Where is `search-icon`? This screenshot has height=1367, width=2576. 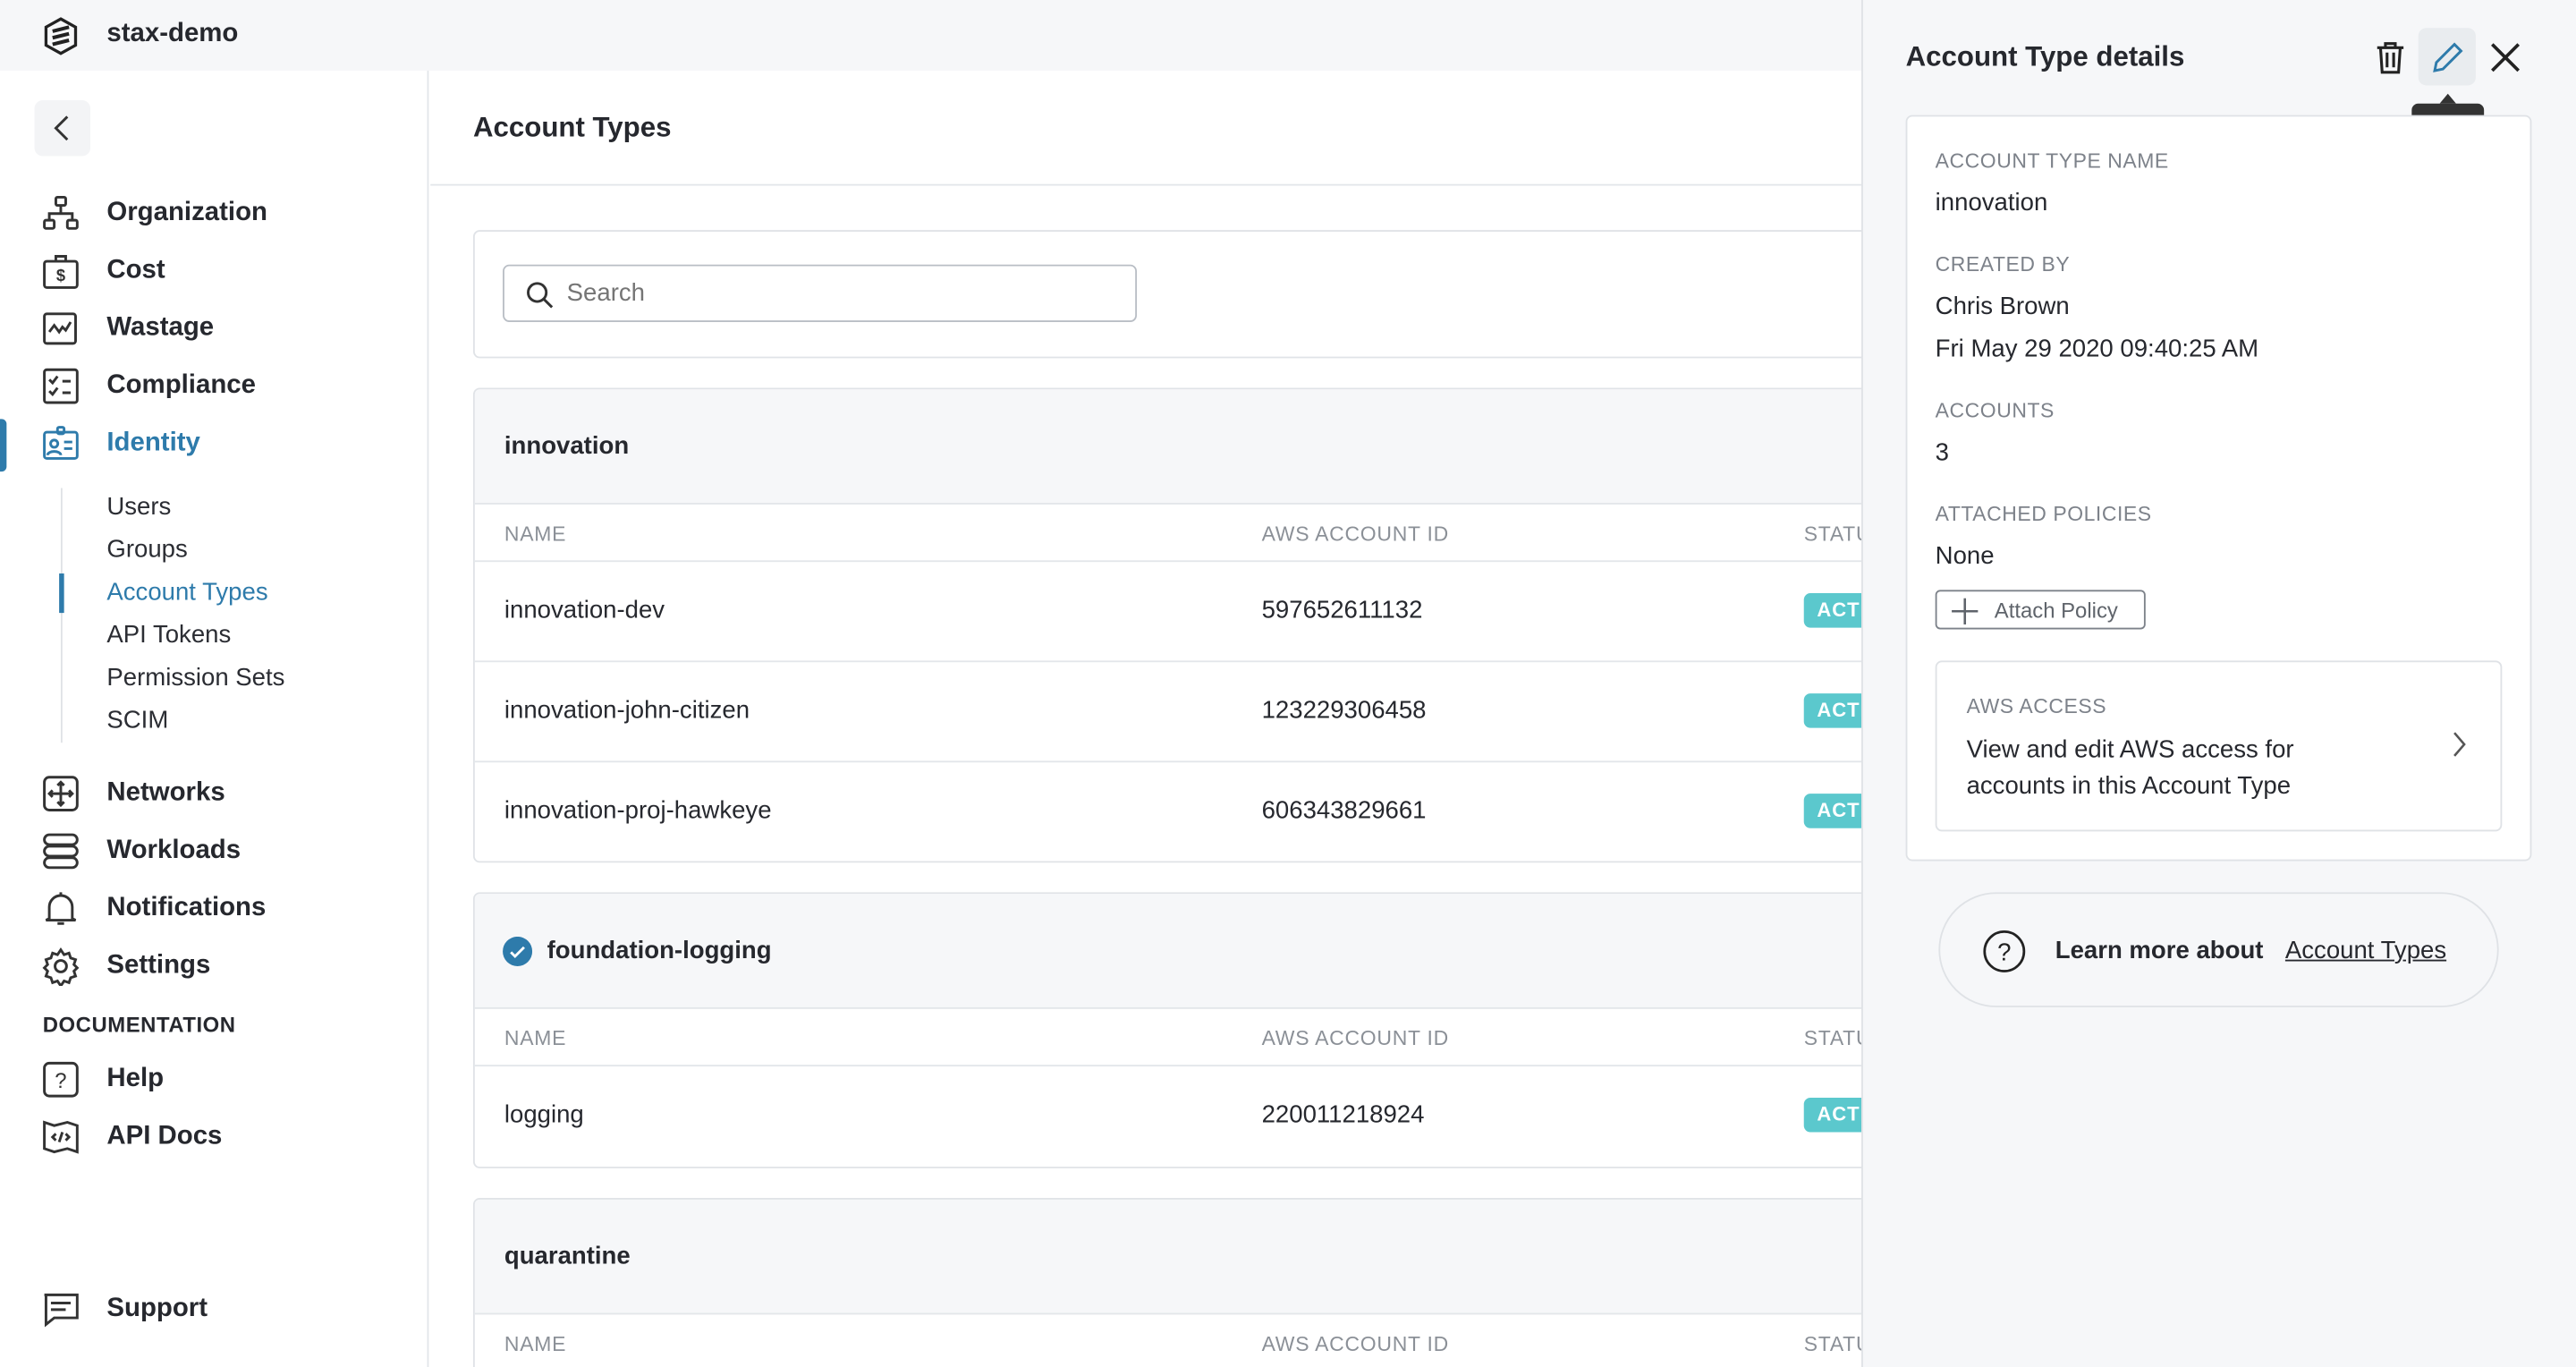 search-icon is located at coordinates (540, 295).